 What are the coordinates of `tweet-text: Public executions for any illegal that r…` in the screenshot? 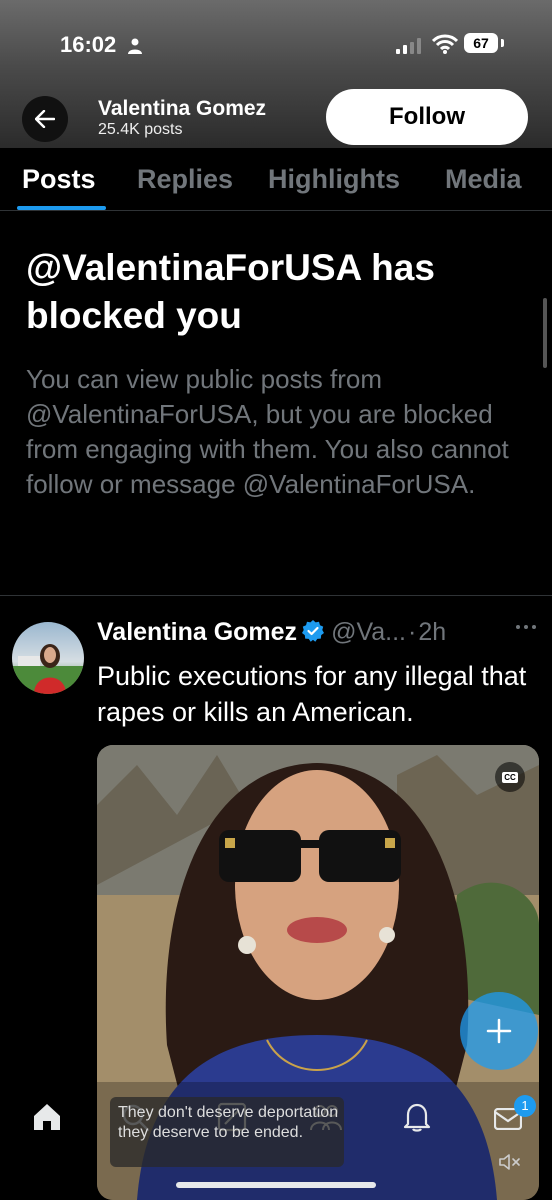 It's located at (312, 694).